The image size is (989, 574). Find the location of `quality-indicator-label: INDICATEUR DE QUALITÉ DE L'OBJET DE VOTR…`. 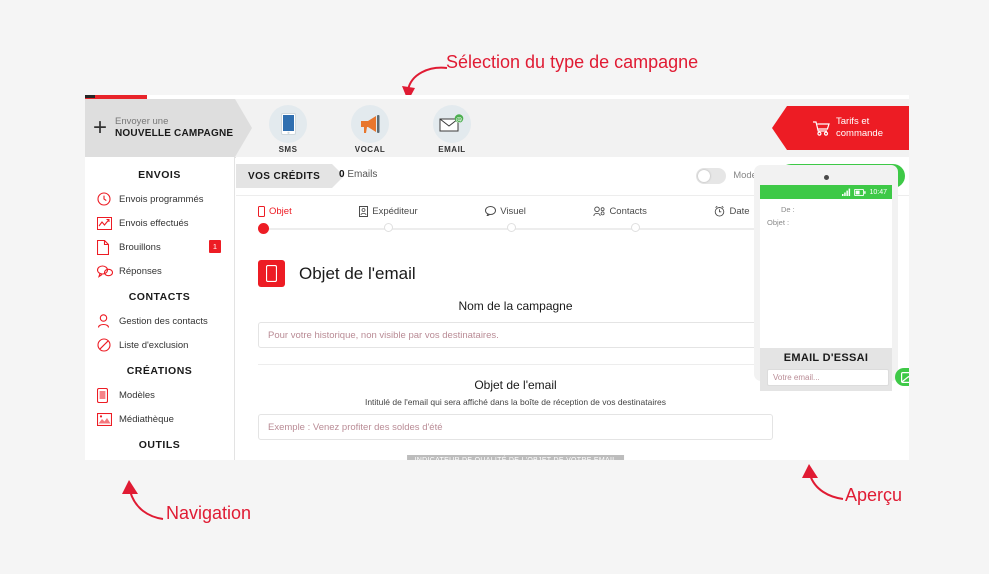

quality-indicator-label: INDICATEUR DE QUALITÉ DE L'OBJET DE VOTR… is located at coordinates (515, 457).